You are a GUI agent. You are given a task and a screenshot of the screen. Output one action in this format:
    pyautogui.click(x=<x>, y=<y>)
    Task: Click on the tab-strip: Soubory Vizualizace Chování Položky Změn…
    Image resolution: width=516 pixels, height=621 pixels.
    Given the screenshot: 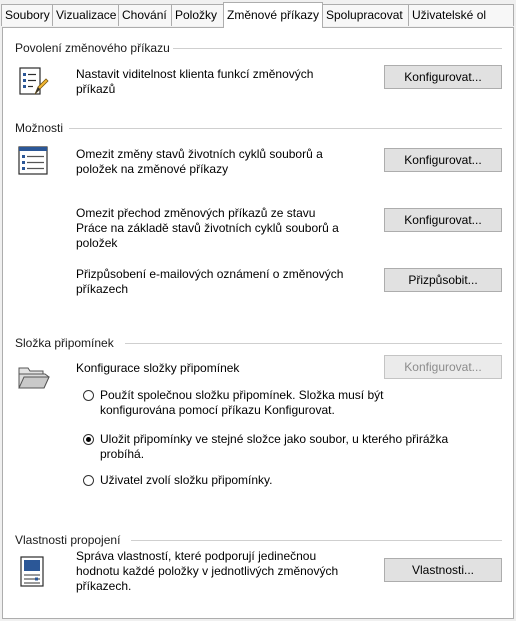 What is the action you would take?
    pyautogui.click(x=258, y=14)
    